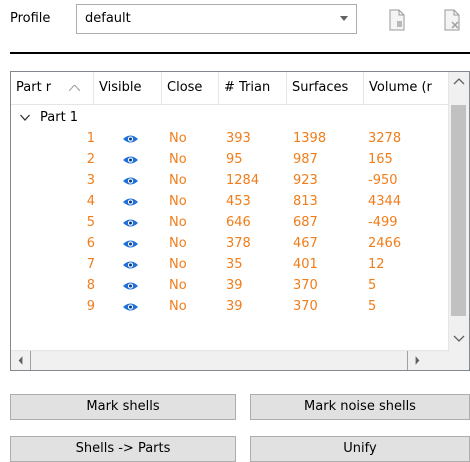 The width and height of the screenshot is (470, 462). Describe the element at coordinates (234, 159) in the screenshot. I see `triangles-value: 95` at that location.